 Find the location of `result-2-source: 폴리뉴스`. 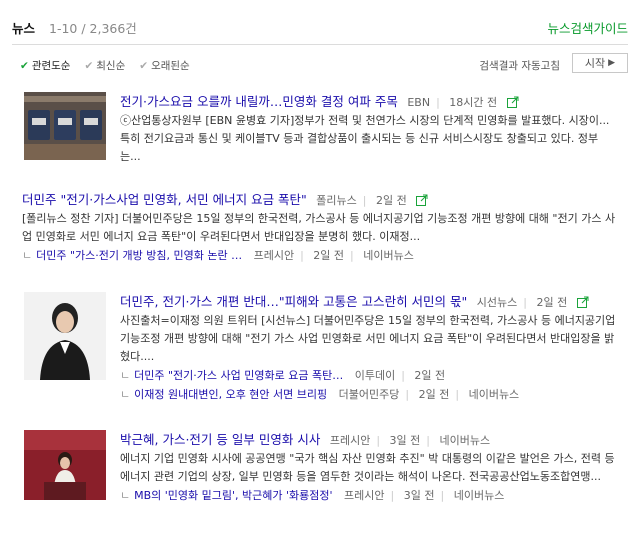

result-2-source: 폴리뉴스 is located at coordinates (336, 200).